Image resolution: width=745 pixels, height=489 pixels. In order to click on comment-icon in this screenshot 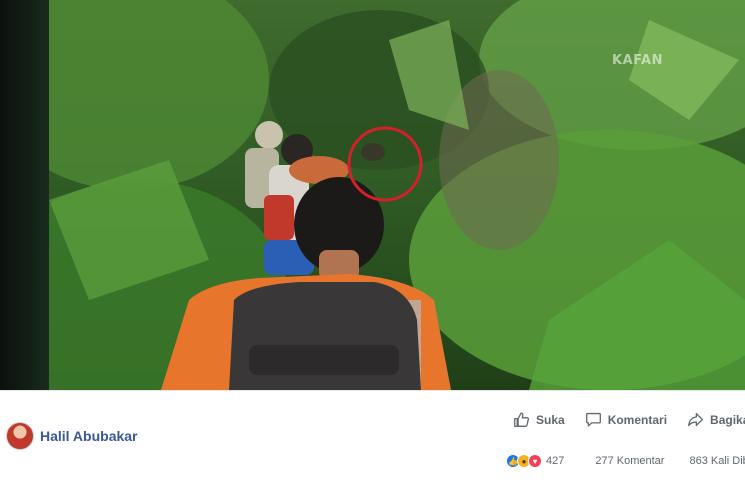, I will do `click(593, 419)`.